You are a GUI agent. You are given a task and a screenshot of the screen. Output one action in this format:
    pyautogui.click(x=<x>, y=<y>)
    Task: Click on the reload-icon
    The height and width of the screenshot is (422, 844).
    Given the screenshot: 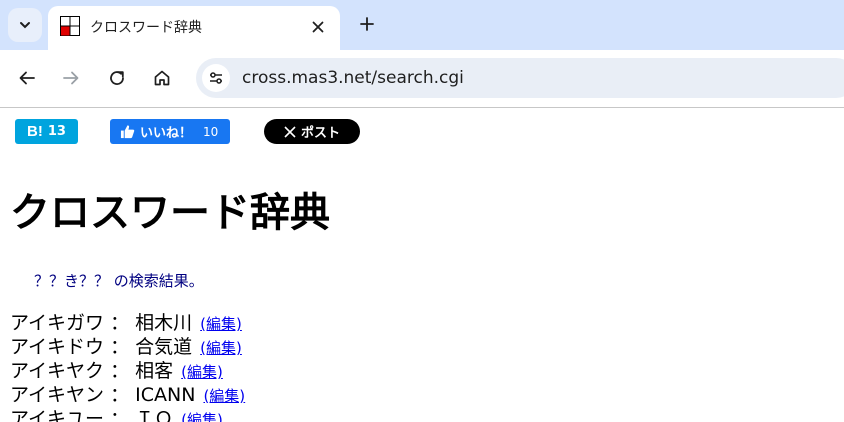 What is the action you would take?
    pyautogui.click(x=117, y=78)
    